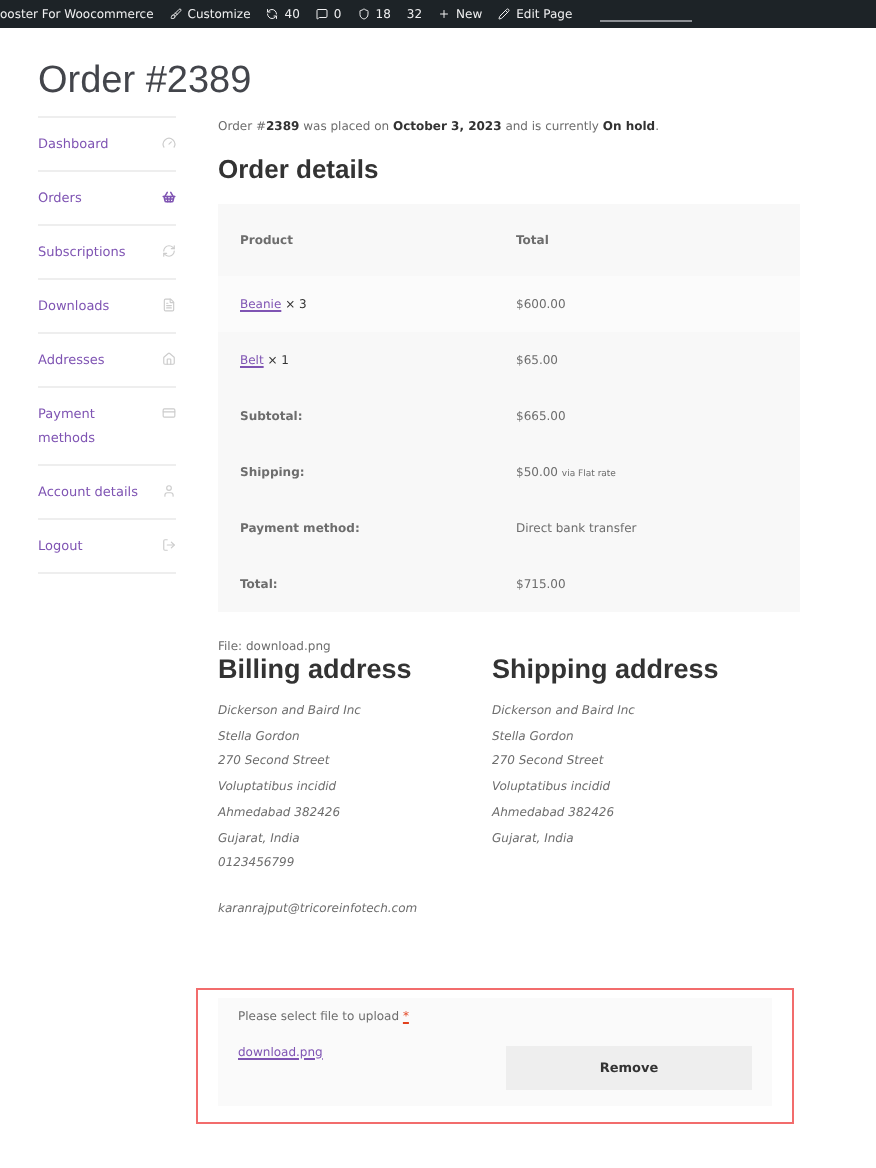 The image size is (876, 1168). Describe the element at coordinates (316, 669) in the screenshot. I see `address-heading: Billing address` at that location.